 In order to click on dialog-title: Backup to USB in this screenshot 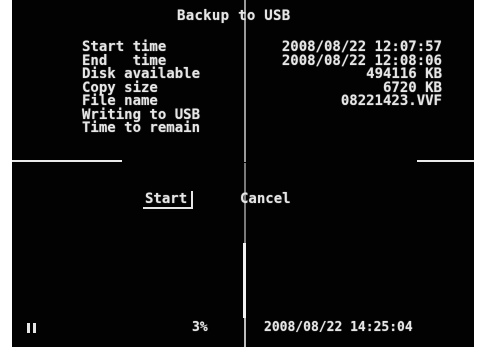, I will do `click(234, 16)`.